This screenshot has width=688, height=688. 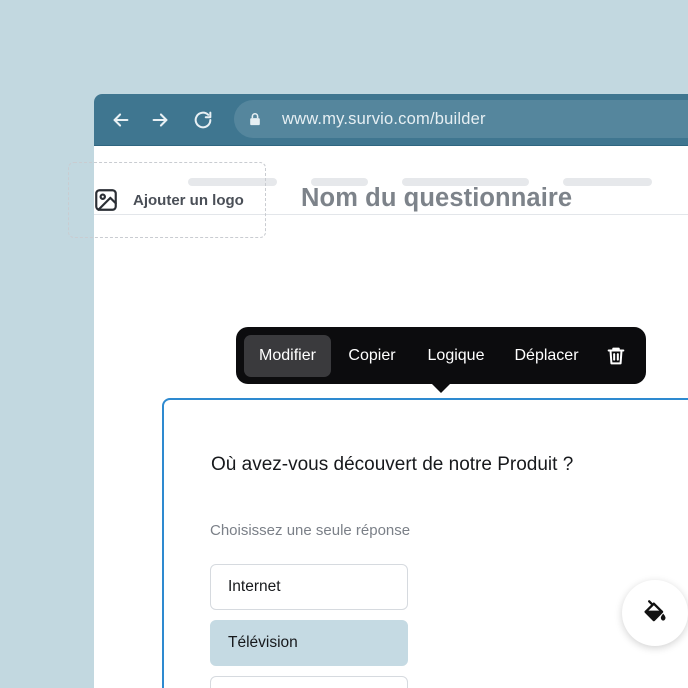 I want to click on url-bar: www.my.survio.com/builder, so click(x=461, y=119).